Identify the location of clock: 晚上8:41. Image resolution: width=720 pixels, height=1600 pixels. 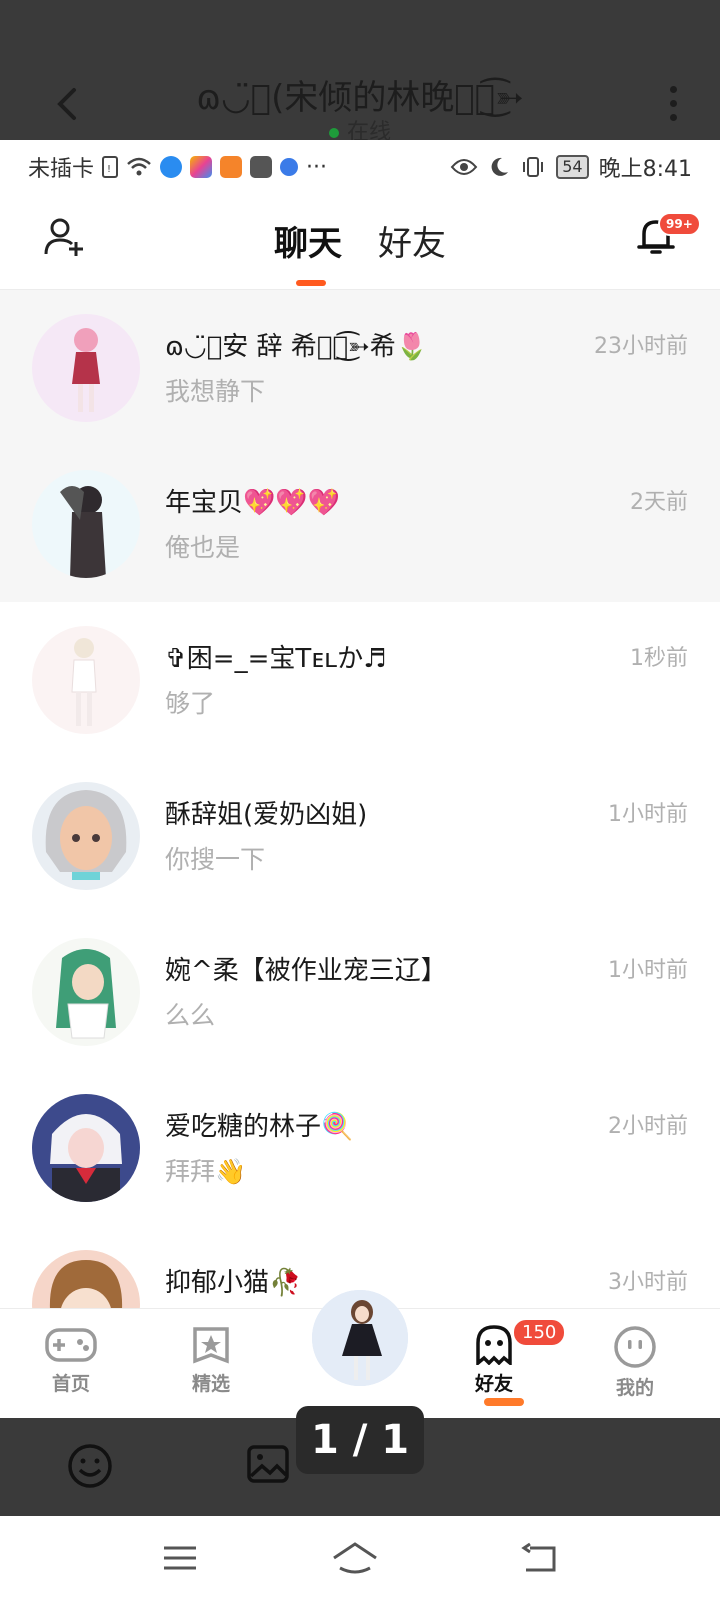
(645, 169).